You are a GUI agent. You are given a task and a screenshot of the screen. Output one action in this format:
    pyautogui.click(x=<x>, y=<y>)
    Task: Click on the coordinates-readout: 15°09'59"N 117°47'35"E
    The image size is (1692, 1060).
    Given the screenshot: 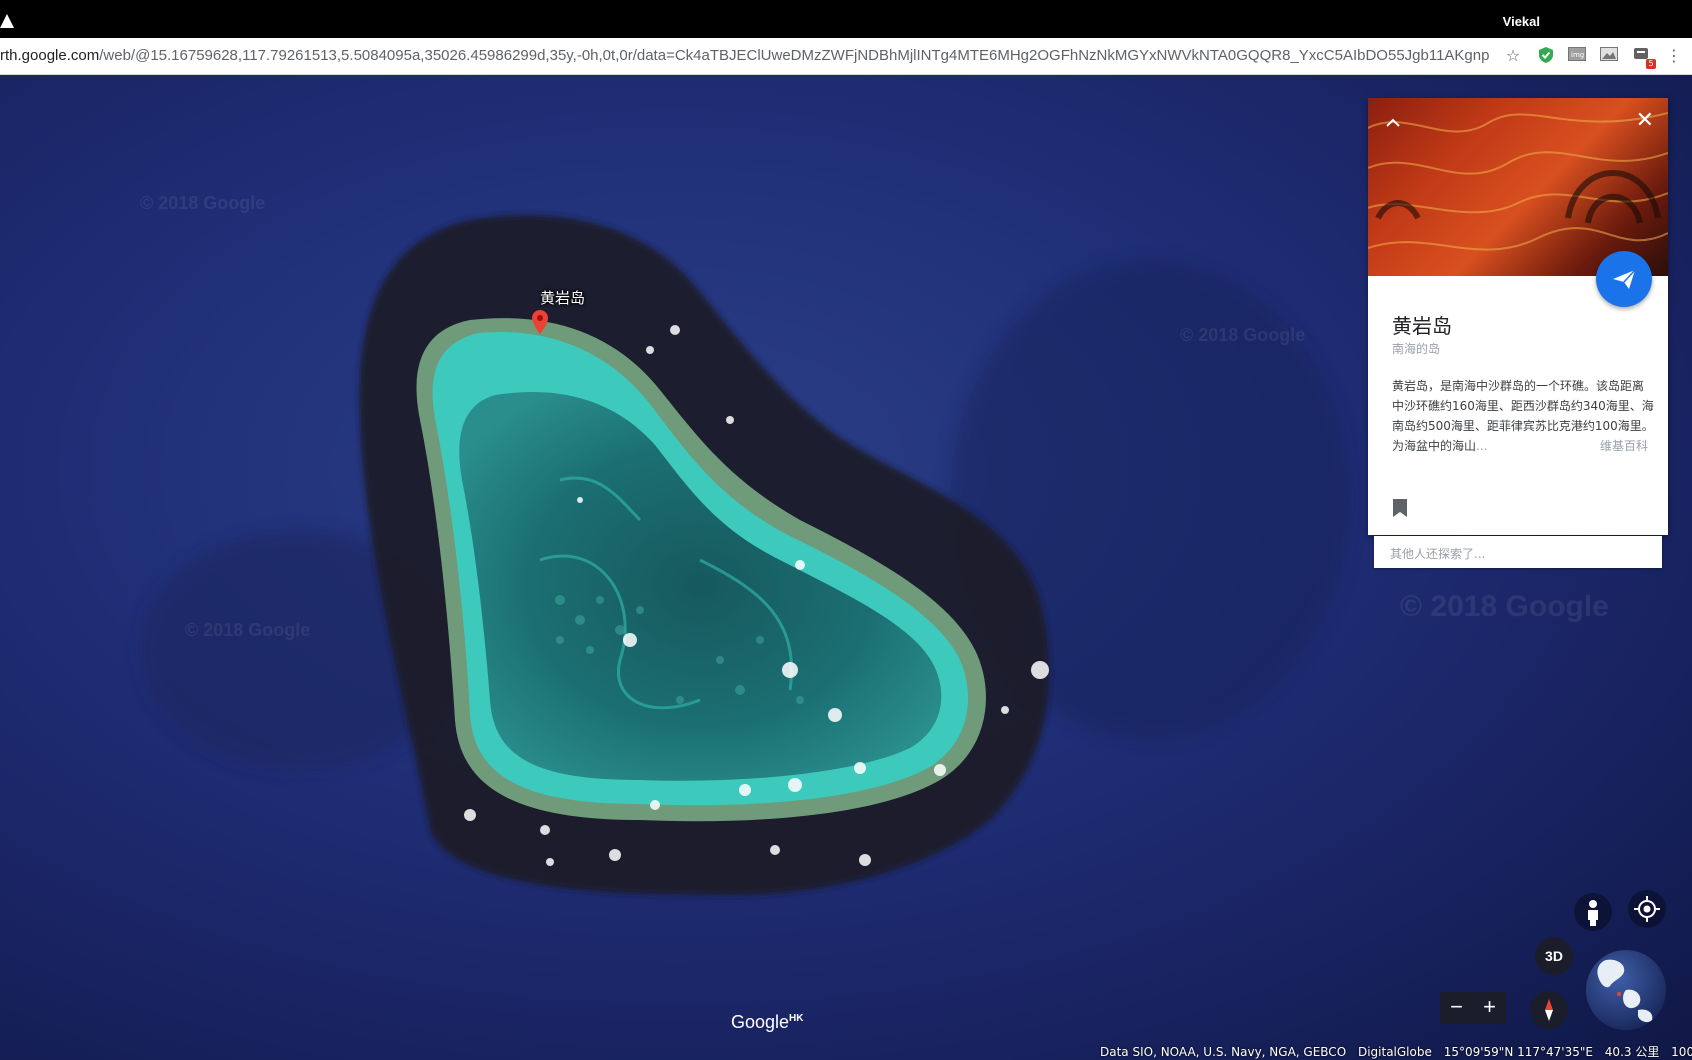 What is the action you would take?
    pyautogui.click(x=1518, y=1052)
    